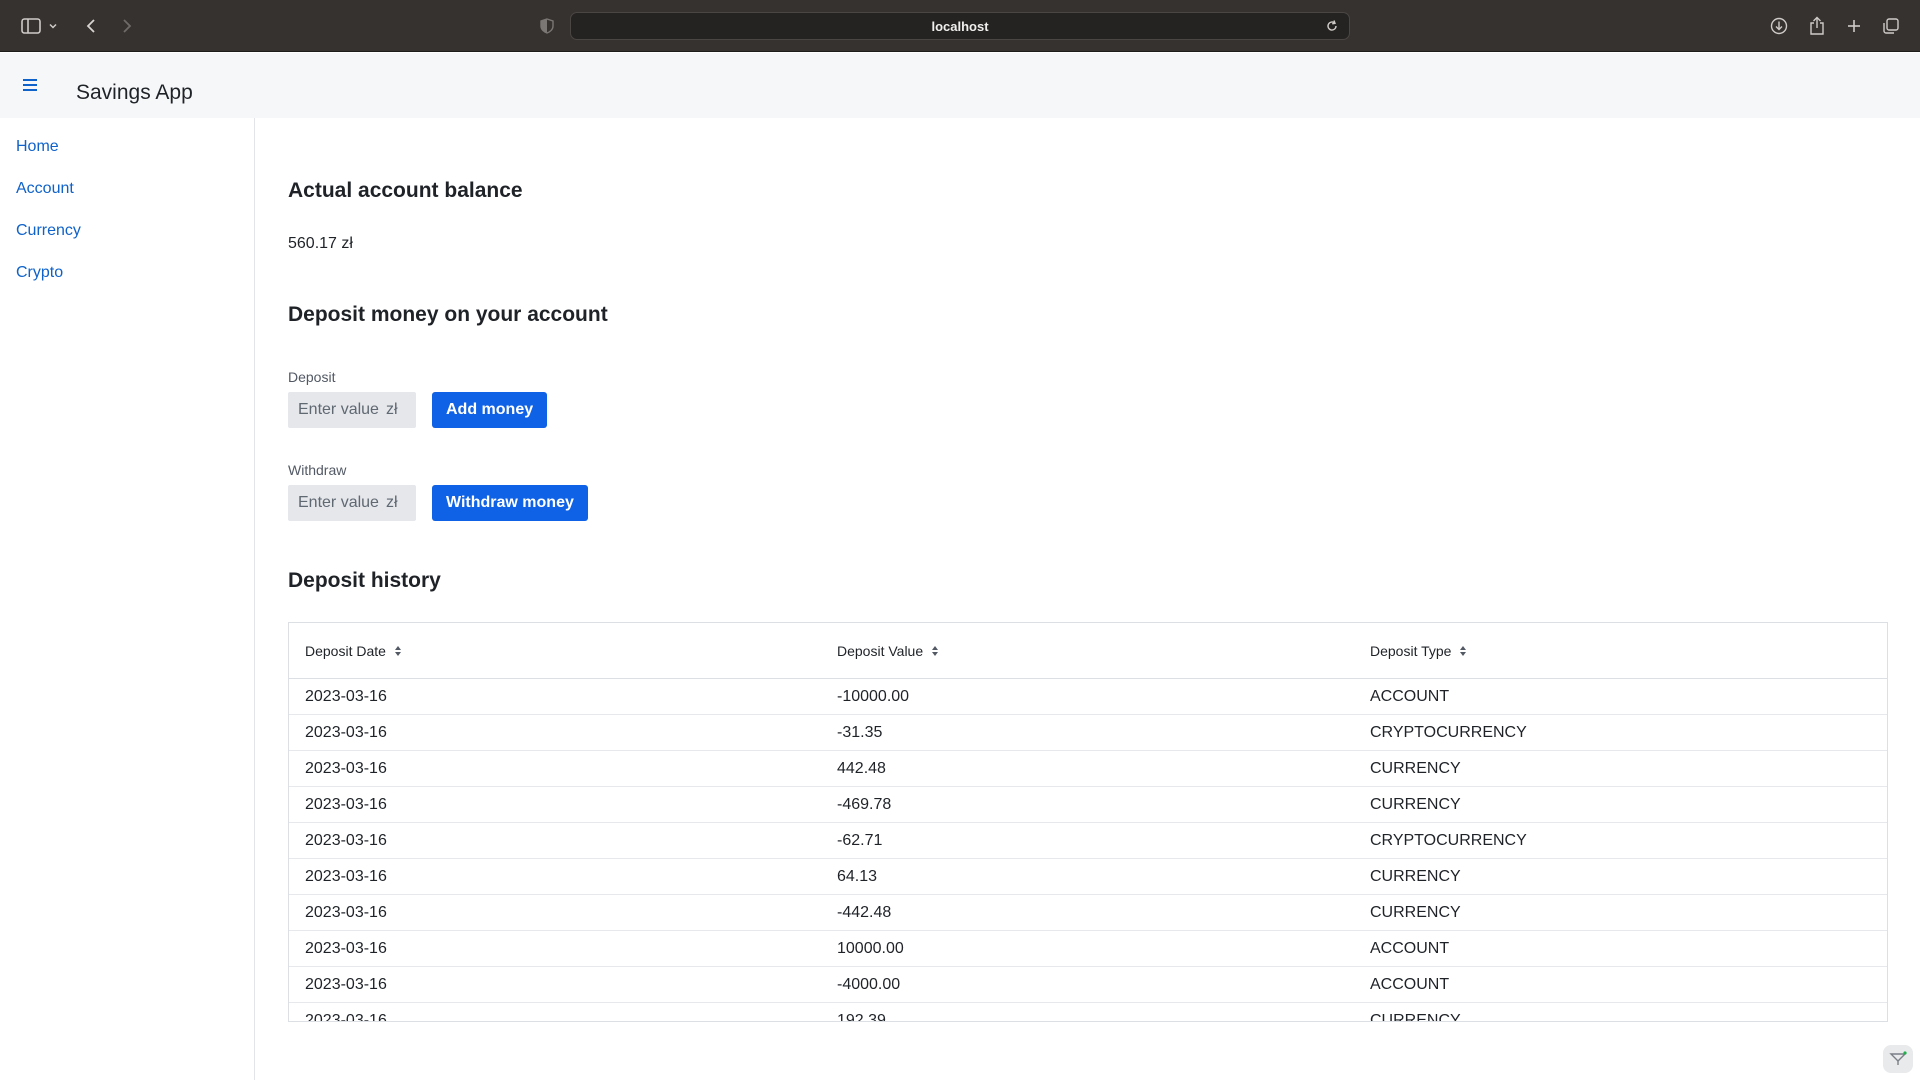 This screenshot has width=1920, height=1080. What do you see at coordinates (53, 26) in the screenshot?
I see `chevron-down-icon` at bounding box center [53, 26].